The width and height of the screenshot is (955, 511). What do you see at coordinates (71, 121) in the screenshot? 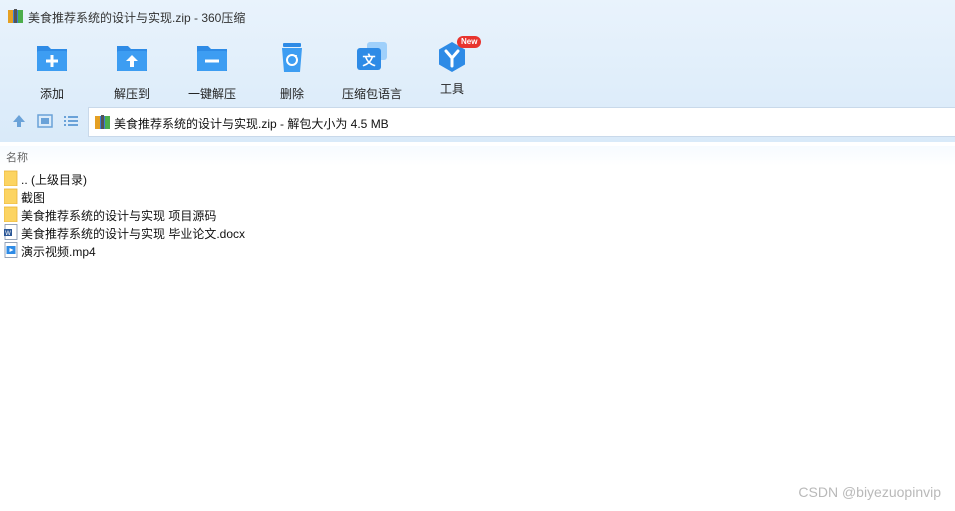
I see `list-view-icon` at bounding box center [71, 121].